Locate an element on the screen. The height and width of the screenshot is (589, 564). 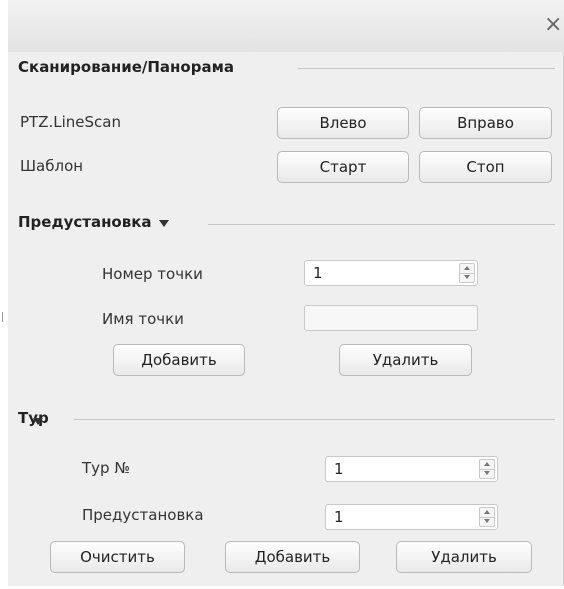
tour-number-value: 1 is located at coordinates (339, 469).